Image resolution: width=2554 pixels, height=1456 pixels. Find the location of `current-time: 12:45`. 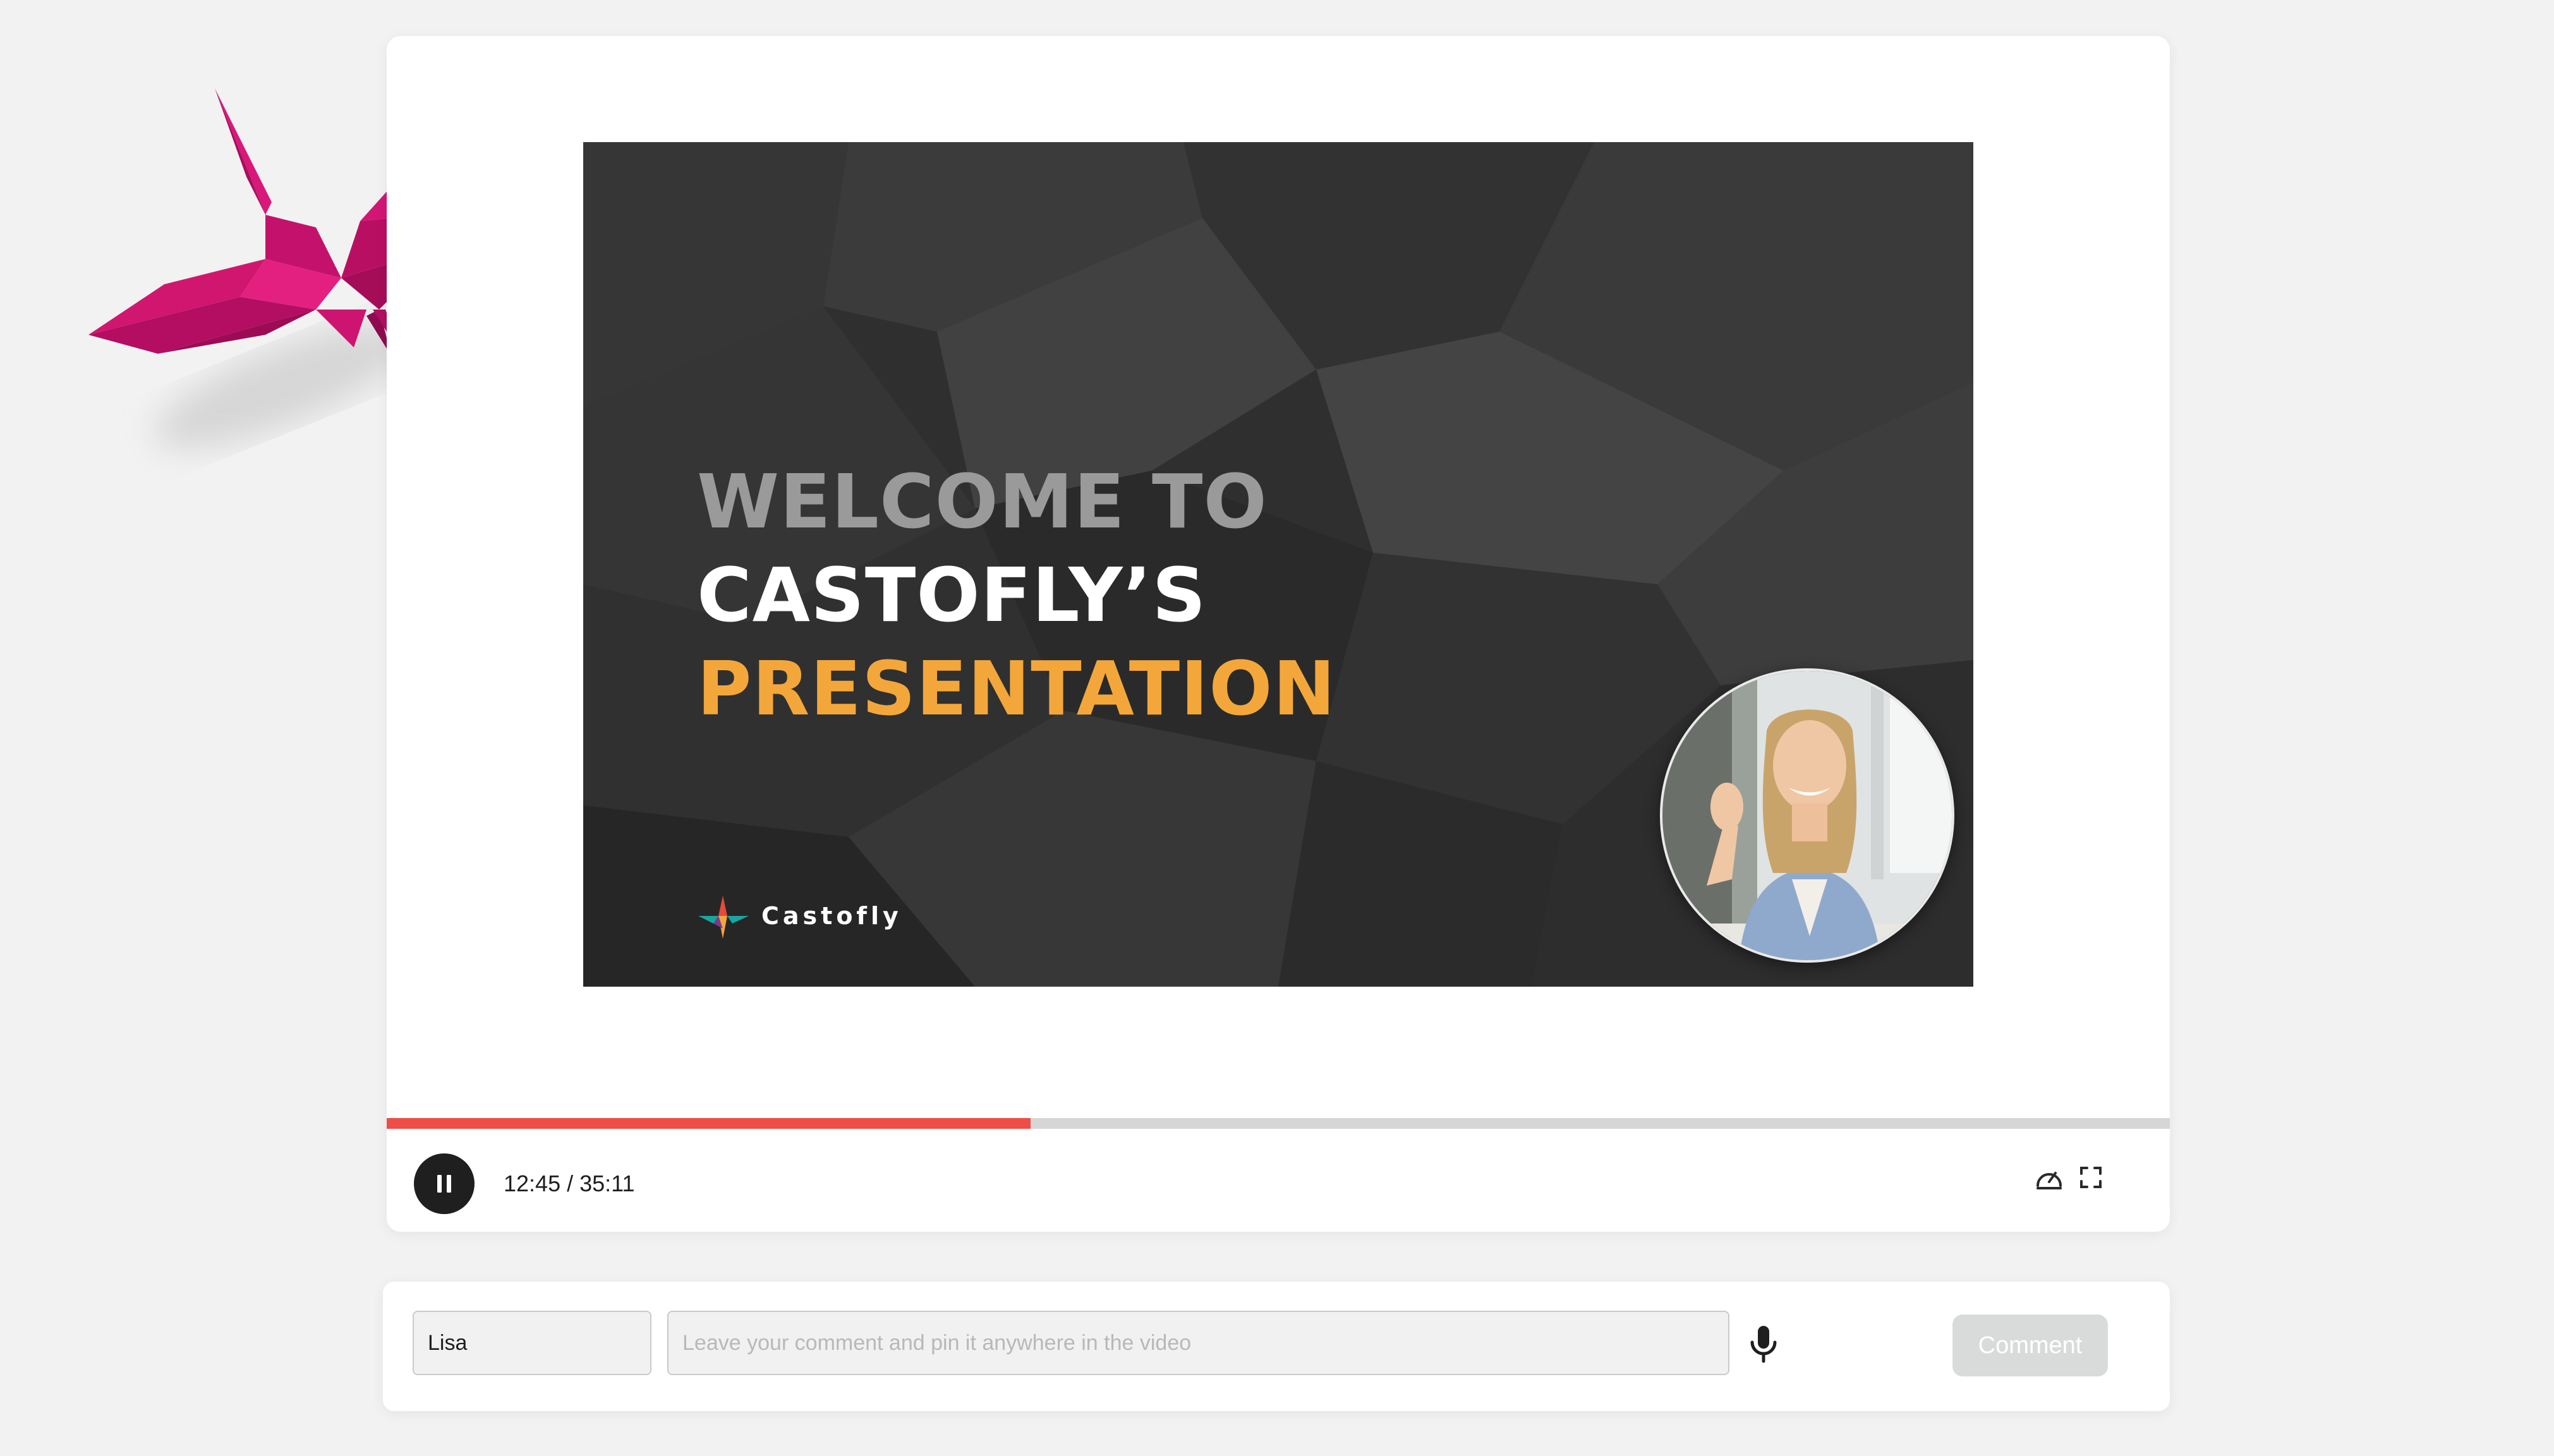

current-time: 12:45 is located at coordinates (532, 1183).